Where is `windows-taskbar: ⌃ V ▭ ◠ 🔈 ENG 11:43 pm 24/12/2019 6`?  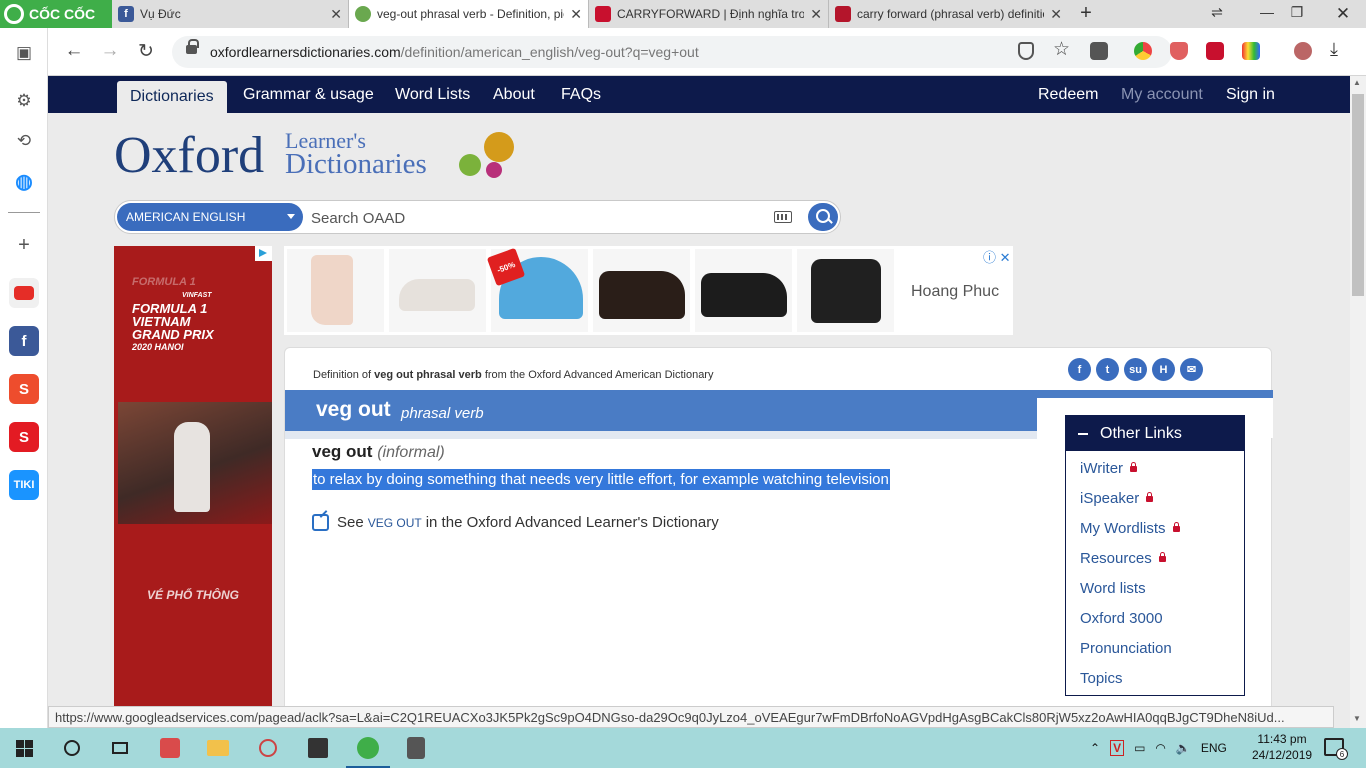
windows-taskbar: ⌃ V ▭ ◠ 🔈 ENG 11:43 pm 24/12/2019 6 is located at coordinates (683, 748).